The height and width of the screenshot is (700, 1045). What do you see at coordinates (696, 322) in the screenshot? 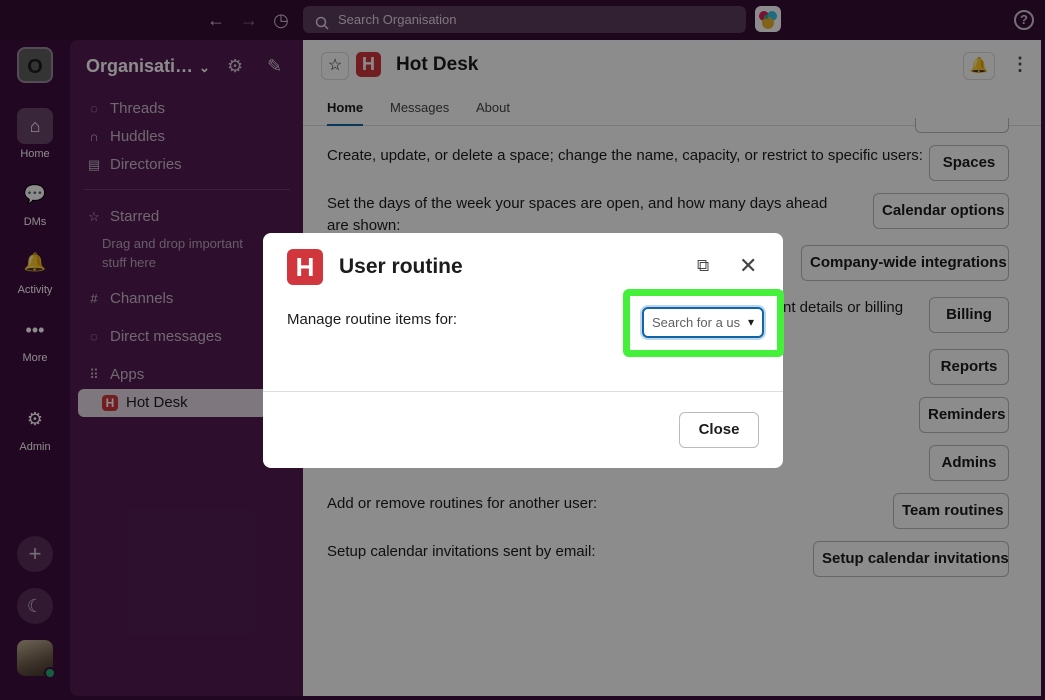
I see `select-placeholder: Search for a us` at bounding box center [696, 322].